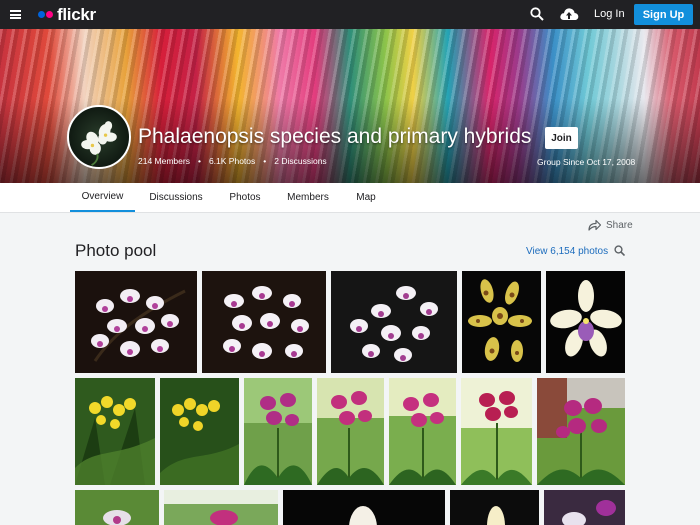 This screenshot has height=525, width=700. What do you see at coordinates (350, 14) in the screenshot?
I see `top-navigation-bar: flickr Log In Sign Up` at bounding box center [350, 14].